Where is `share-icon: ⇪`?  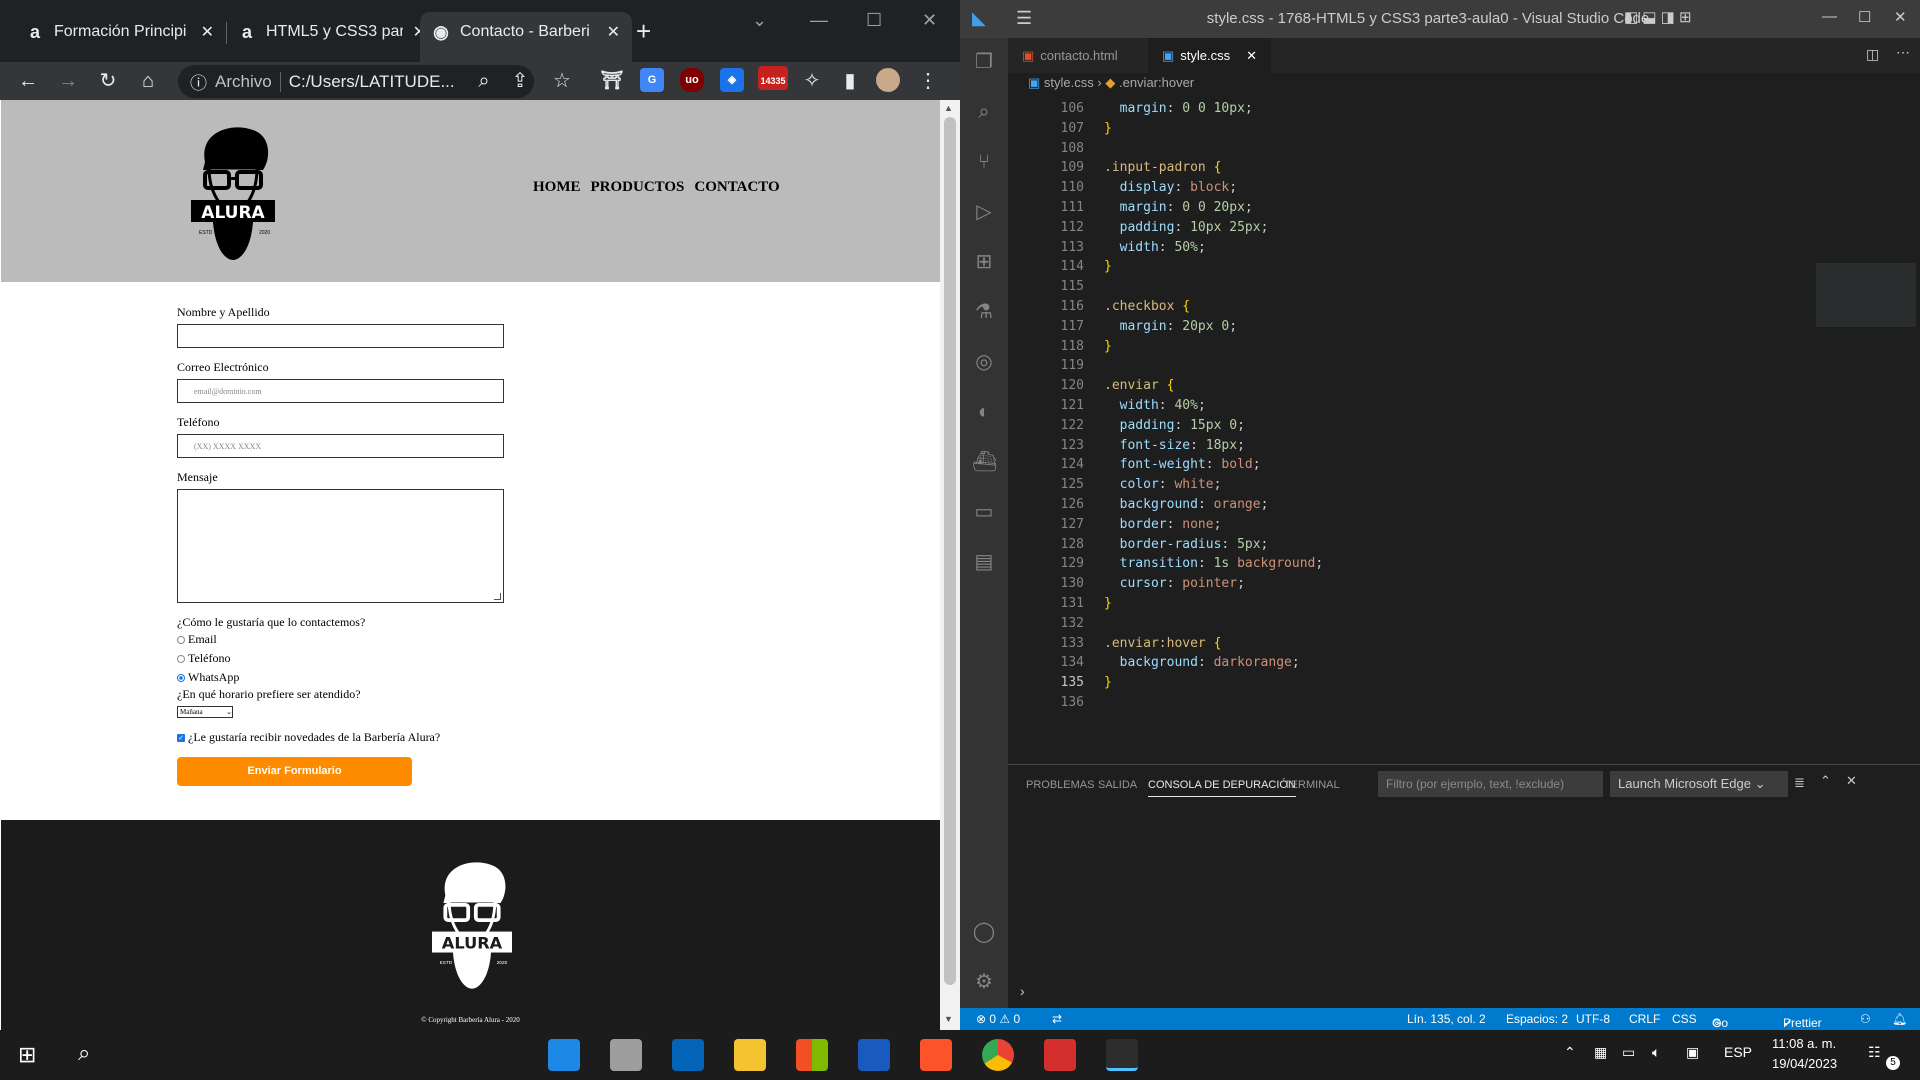 share-icon: ⇪ is located at coordinates (520, 81).